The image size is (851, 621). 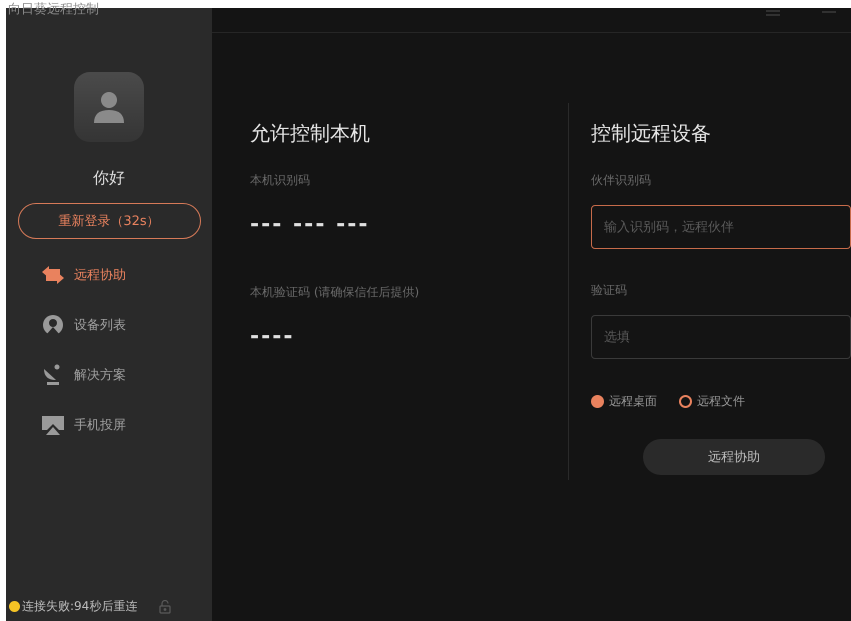 I want to click on remote-assist-button: 远程协助, so click(x=734, y=457).